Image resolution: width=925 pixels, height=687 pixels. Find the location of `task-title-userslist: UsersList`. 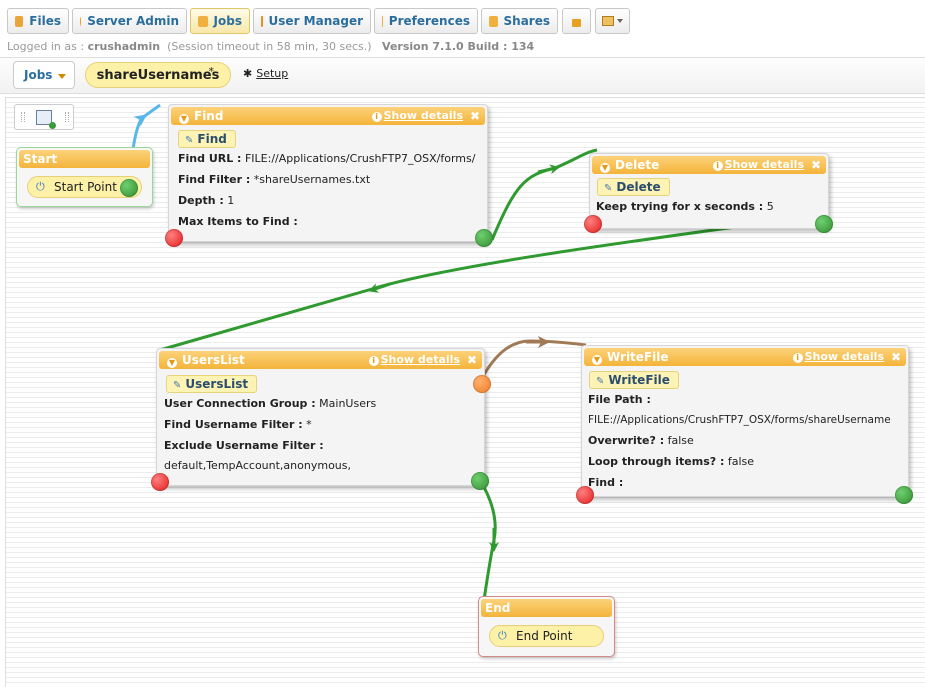

task-title-userslist: UsersList is located at coordinates (213, 360).